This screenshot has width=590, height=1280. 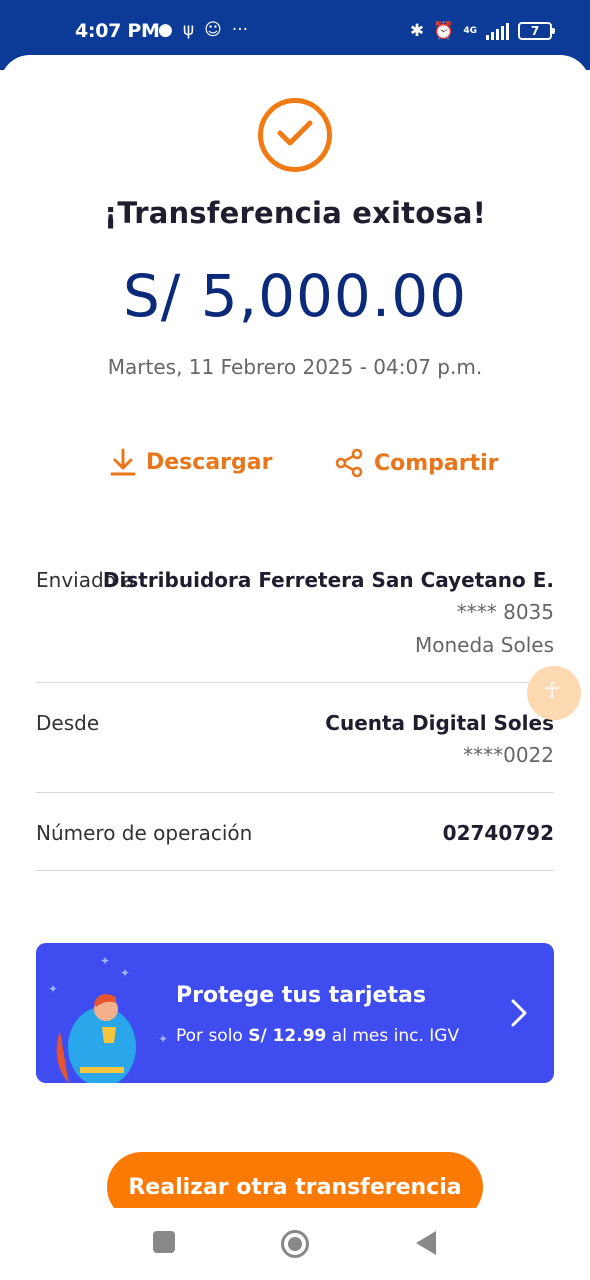 What do you see at coordinates (295, 367) in the screenshot?
I see `transfer-datetime: Martes, 11 Febrero 2025 - 04:07 p.m.` at bounding box center [295, 367].